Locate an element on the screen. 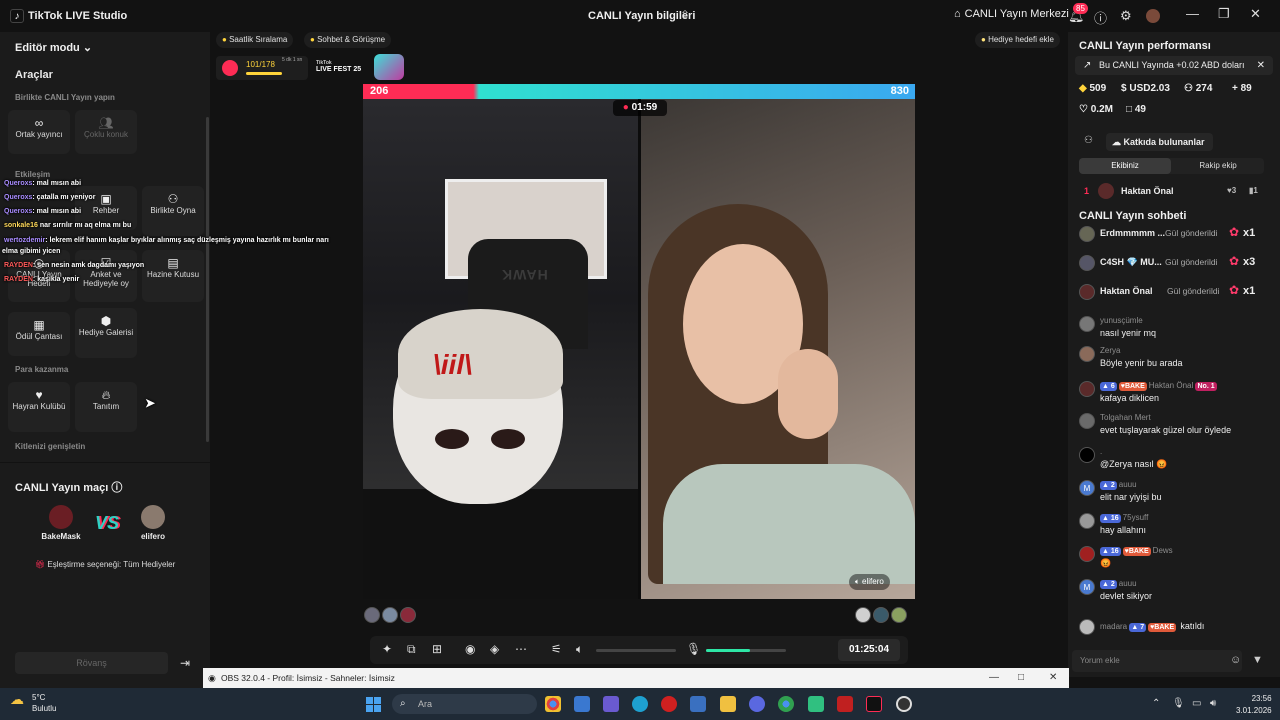 Image resolution: width=1280 pixels, height=720 pixels. gift-gallery-button: ⬢ Hediye Galerisi is located at coordinates (106, 333).